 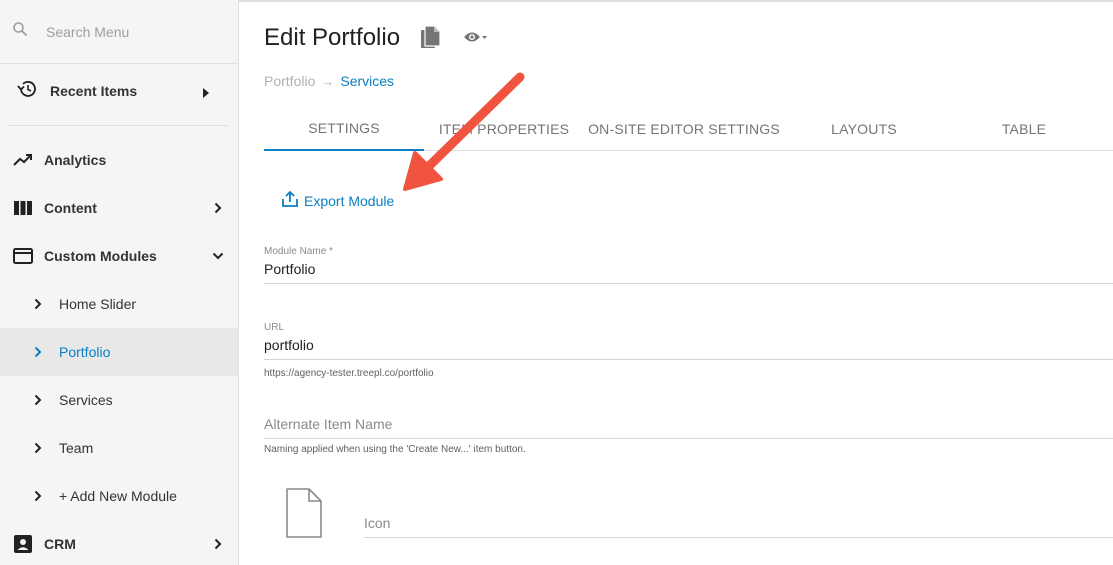 What do you see at coordinates (298, 251) in the screenshot?
I see `module-name-label: Module Name *` at bounding box center [298, 251].